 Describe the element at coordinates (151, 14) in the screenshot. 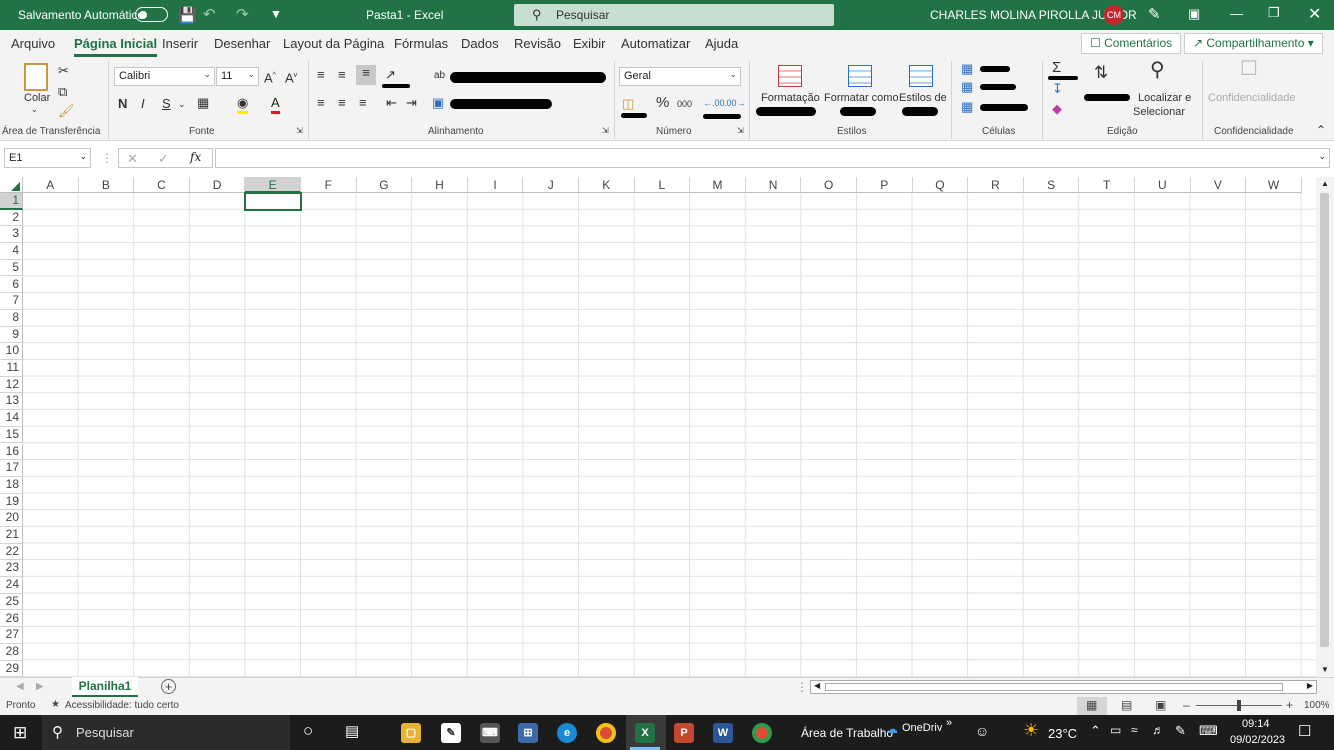

I see `autosave-toggle` at that location.